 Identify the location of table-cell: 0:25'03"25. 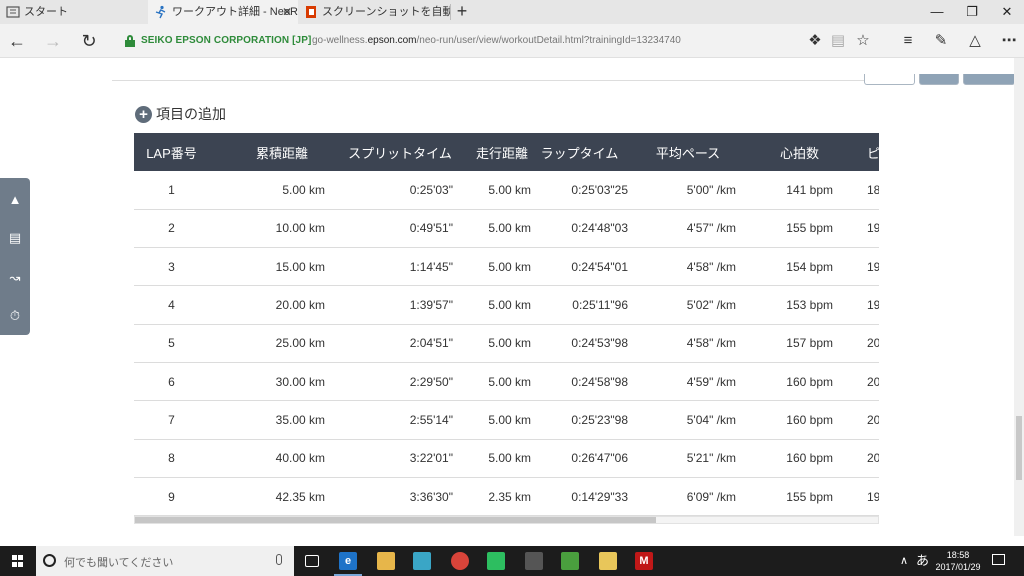
(599, 189).